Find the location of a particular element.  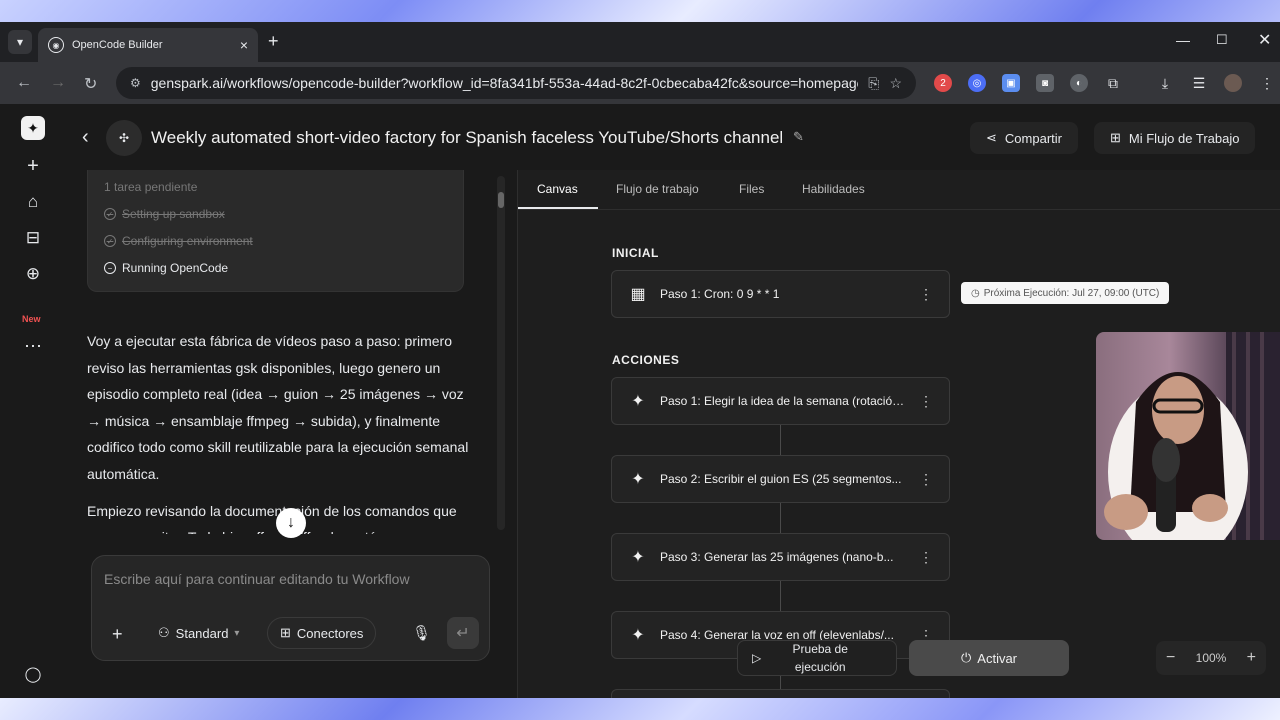

tab-canvas: Canvas is located at coordinates (557, 189).